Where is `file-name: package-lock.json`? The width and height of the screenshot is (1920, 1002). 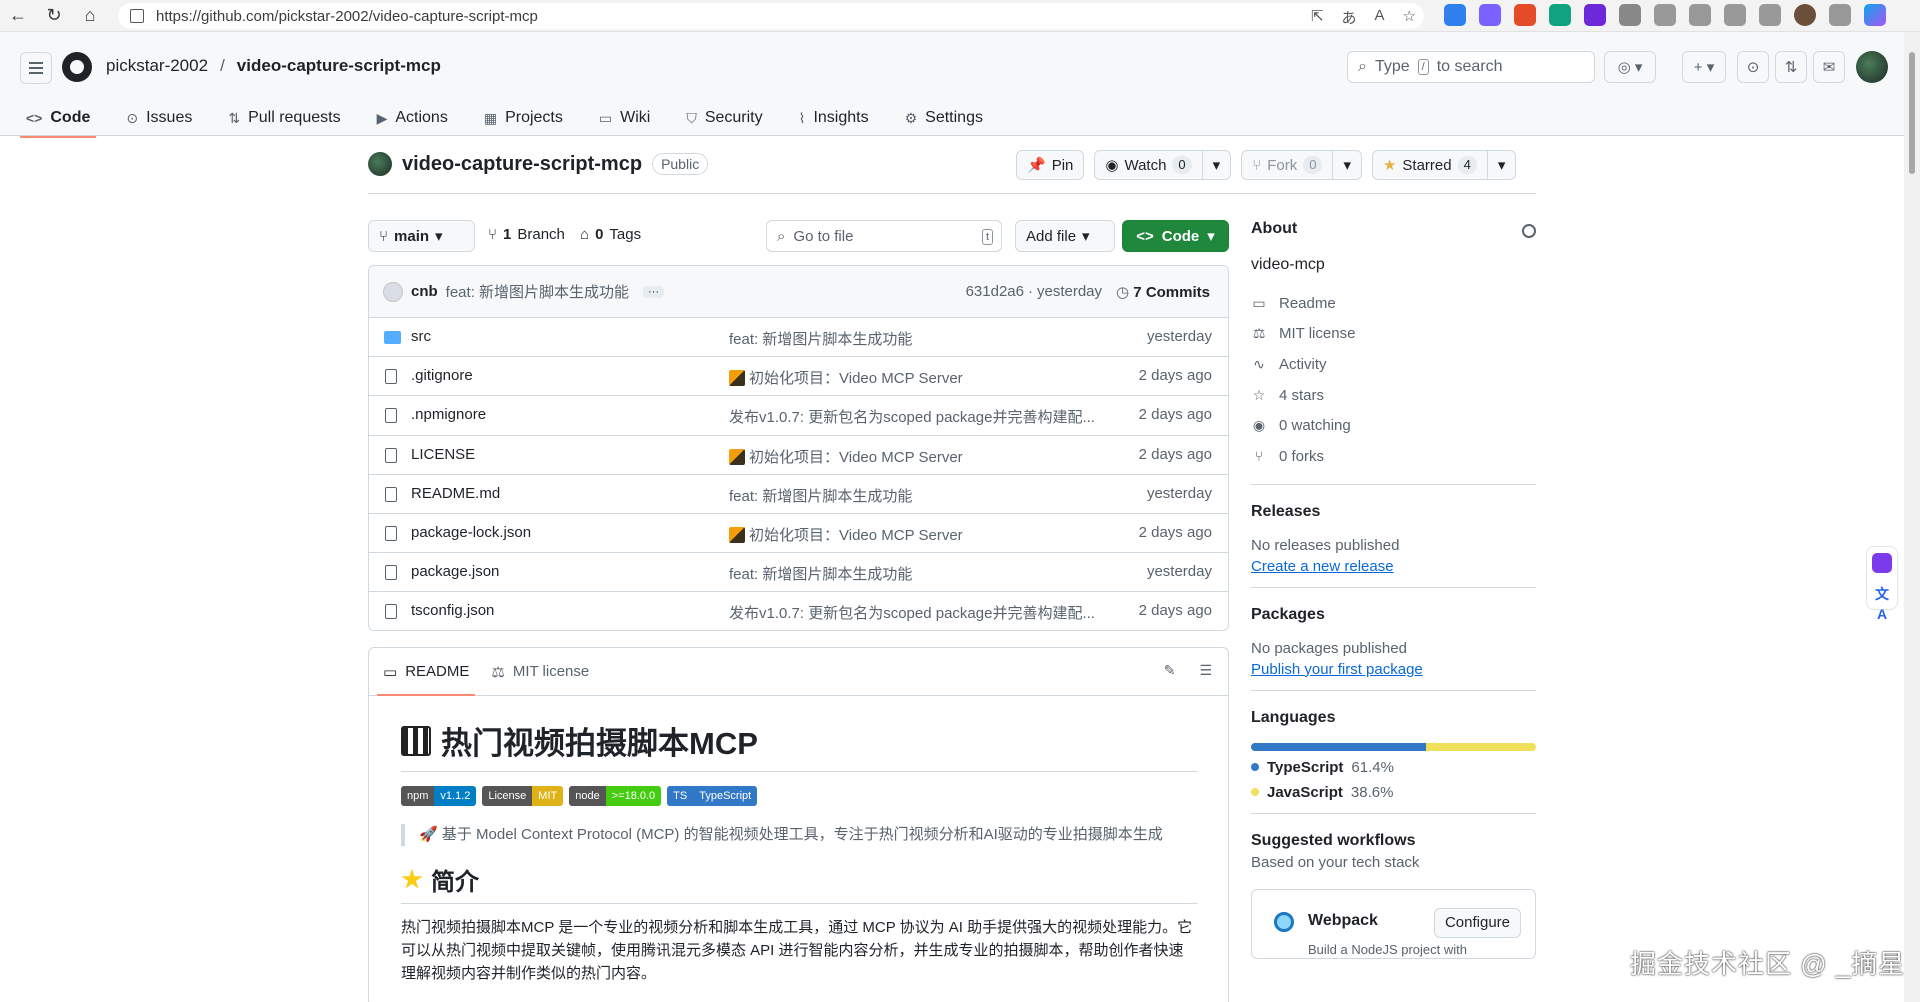
file-name: package-lock.json is located at coordinates (471, 532).